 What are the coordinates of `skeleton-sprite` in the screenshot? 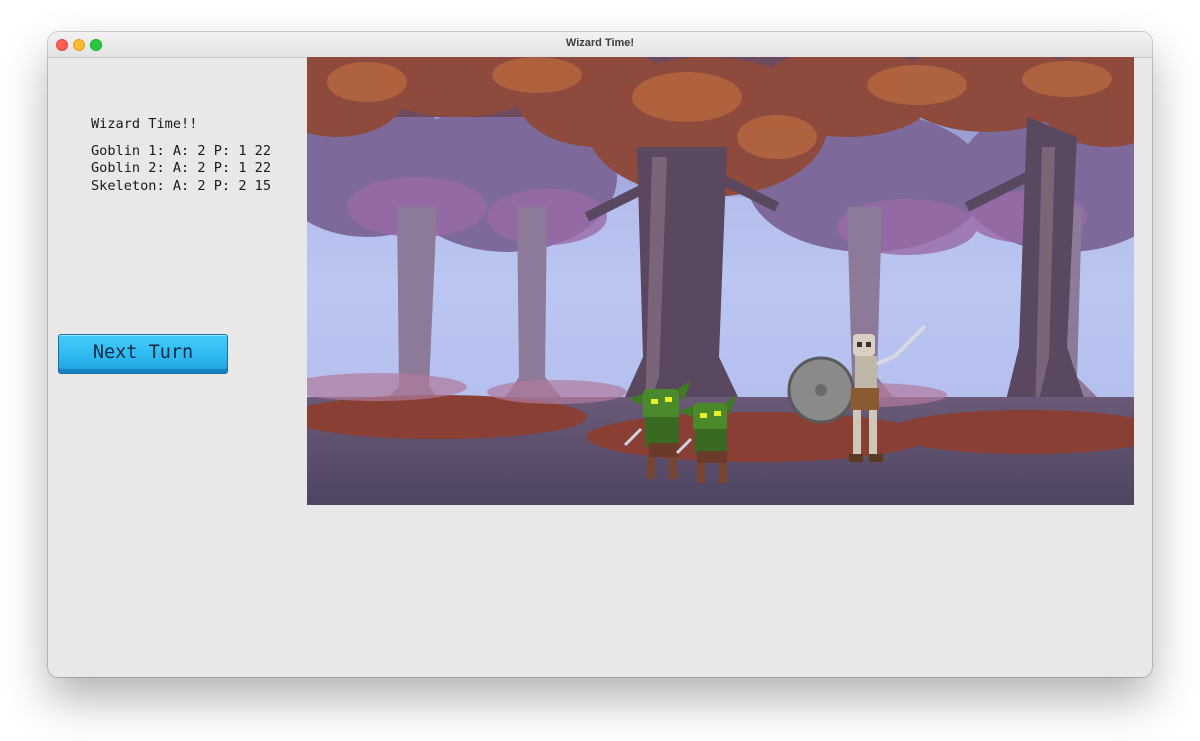 It's located at (860, 394).